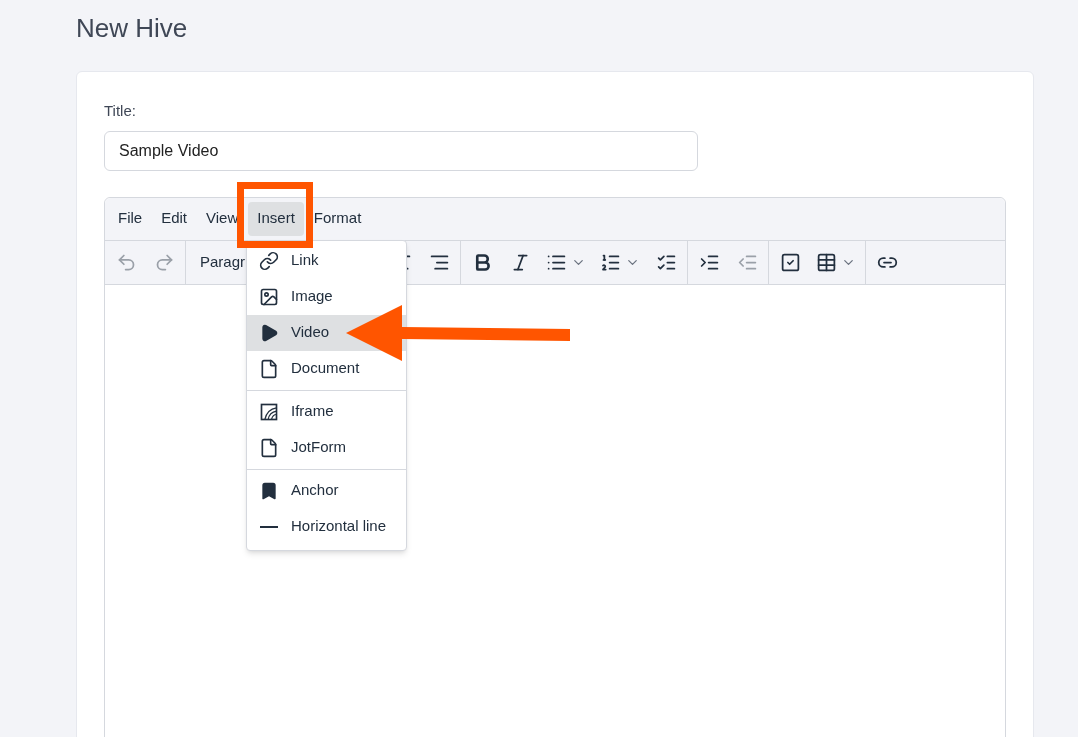 The image size is (1078, 737). I want to click on title-label: Title:, so click(120, 111).